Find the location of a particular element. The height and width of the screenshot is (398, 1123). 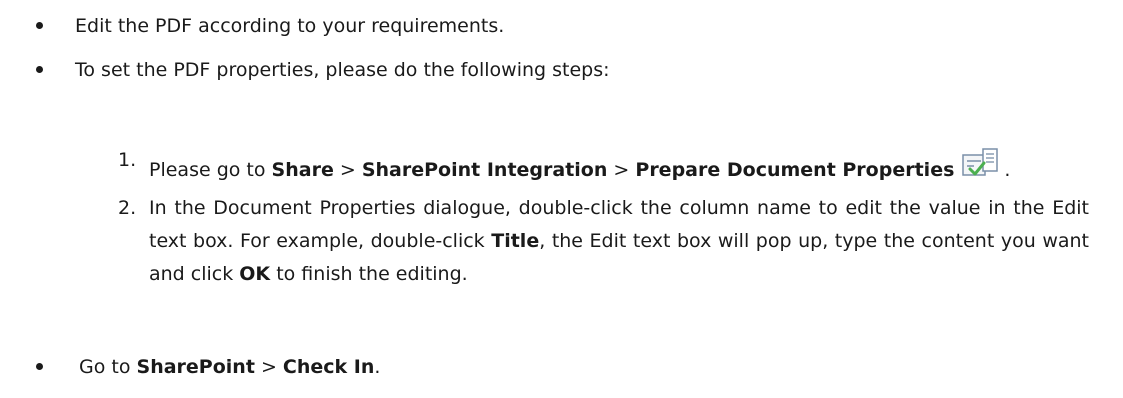

step-text: Go to is located at coordinates (108, 367).